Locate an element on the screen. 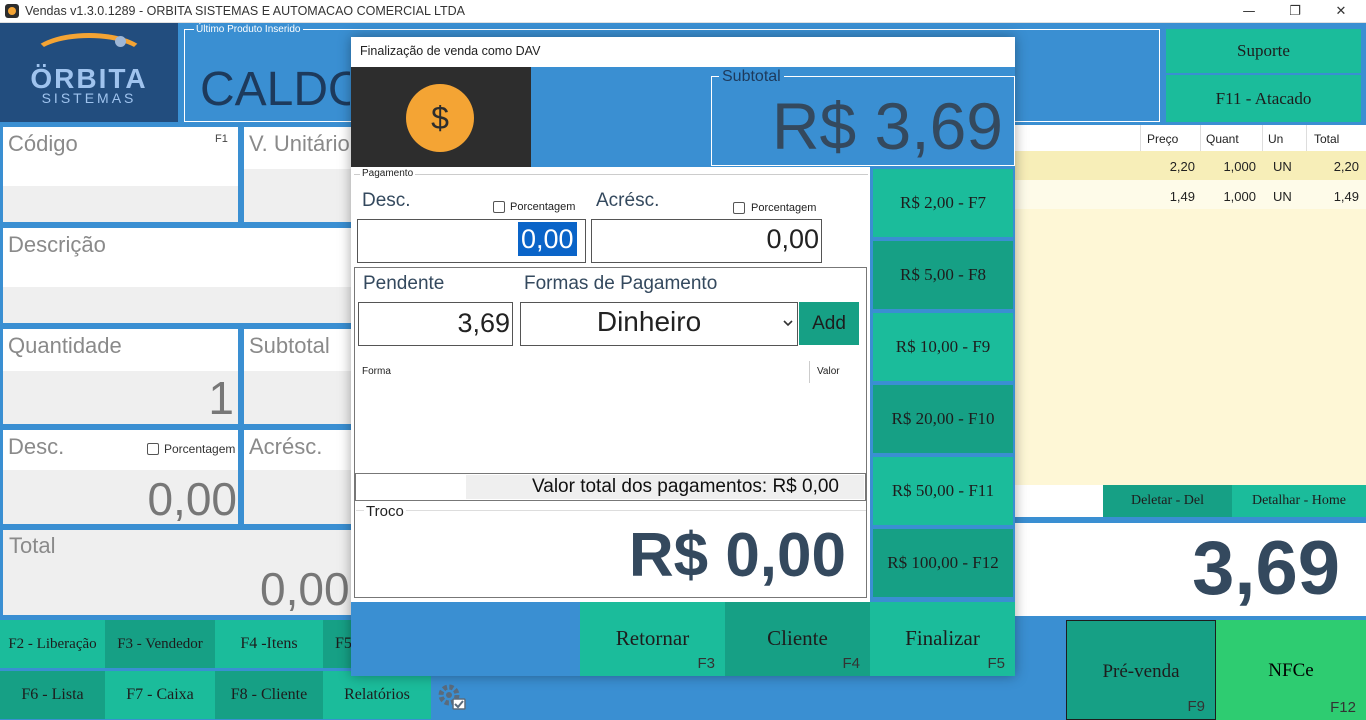  retornar-label: Retornar is located at coordinates (652, 638).